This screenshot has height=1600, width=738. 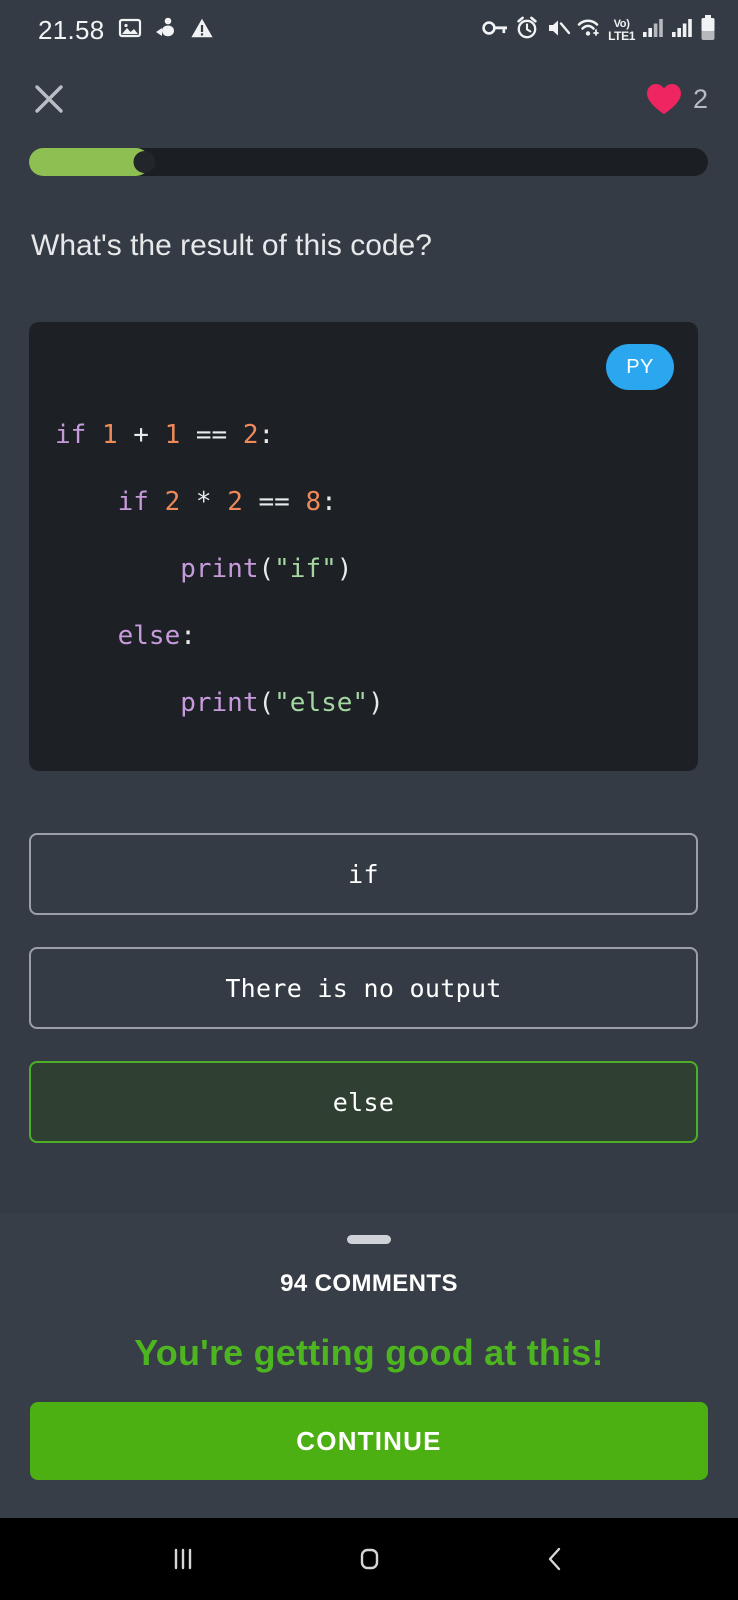 What do you see at coordinates (141, 435) in the screenshot?
I see `code-token: +` at bounding box center [141, 435].